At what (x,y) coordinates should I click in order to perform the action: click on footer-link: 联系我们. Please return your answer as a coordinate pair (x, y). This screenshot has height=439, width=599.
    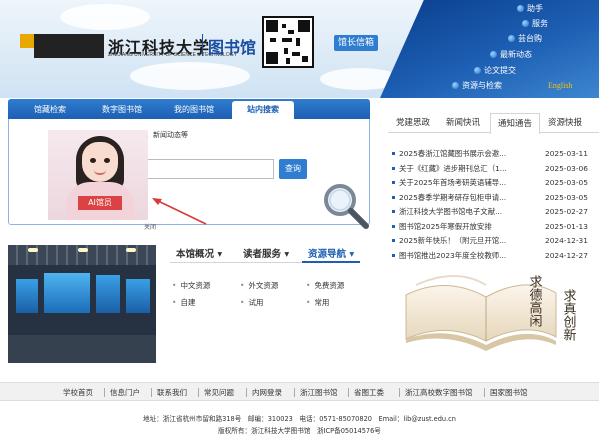
    Looking at the image, I should click on (172, 392).